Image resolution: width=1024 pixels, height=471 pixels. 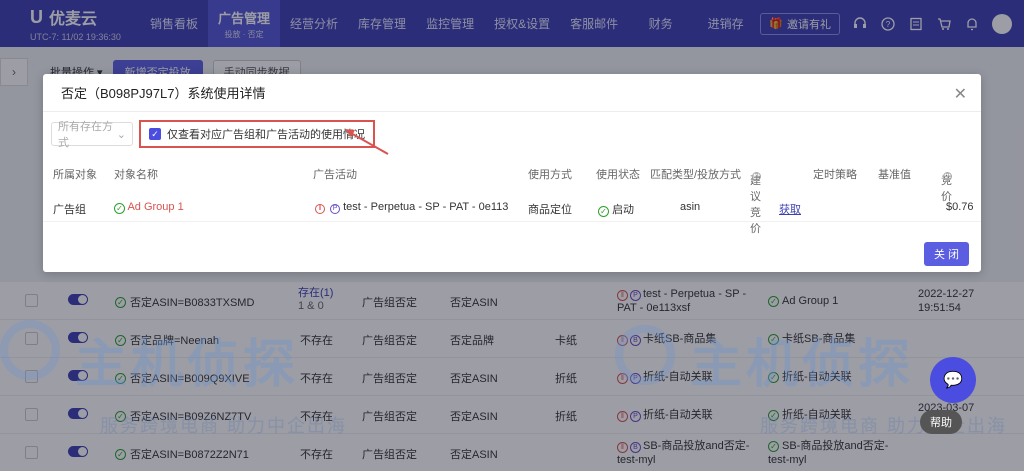 I want to click on chat-icon: 💬, so click(x=953, y=380).